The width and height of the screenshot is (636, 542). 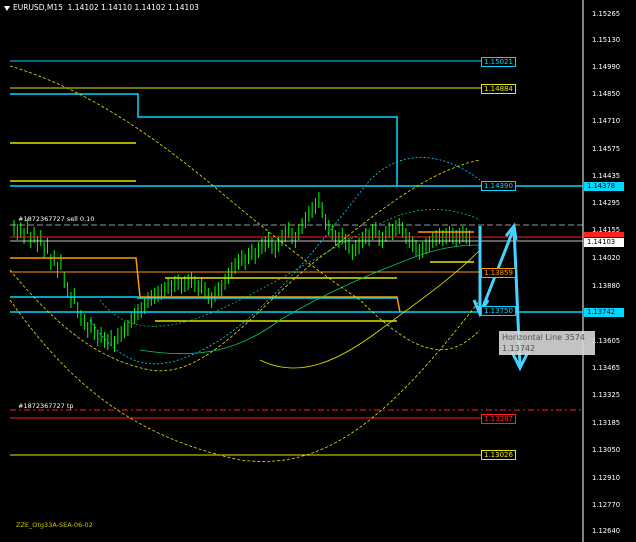 I want to click on level-label-2: 1.14884, so click(x=498, y=89).